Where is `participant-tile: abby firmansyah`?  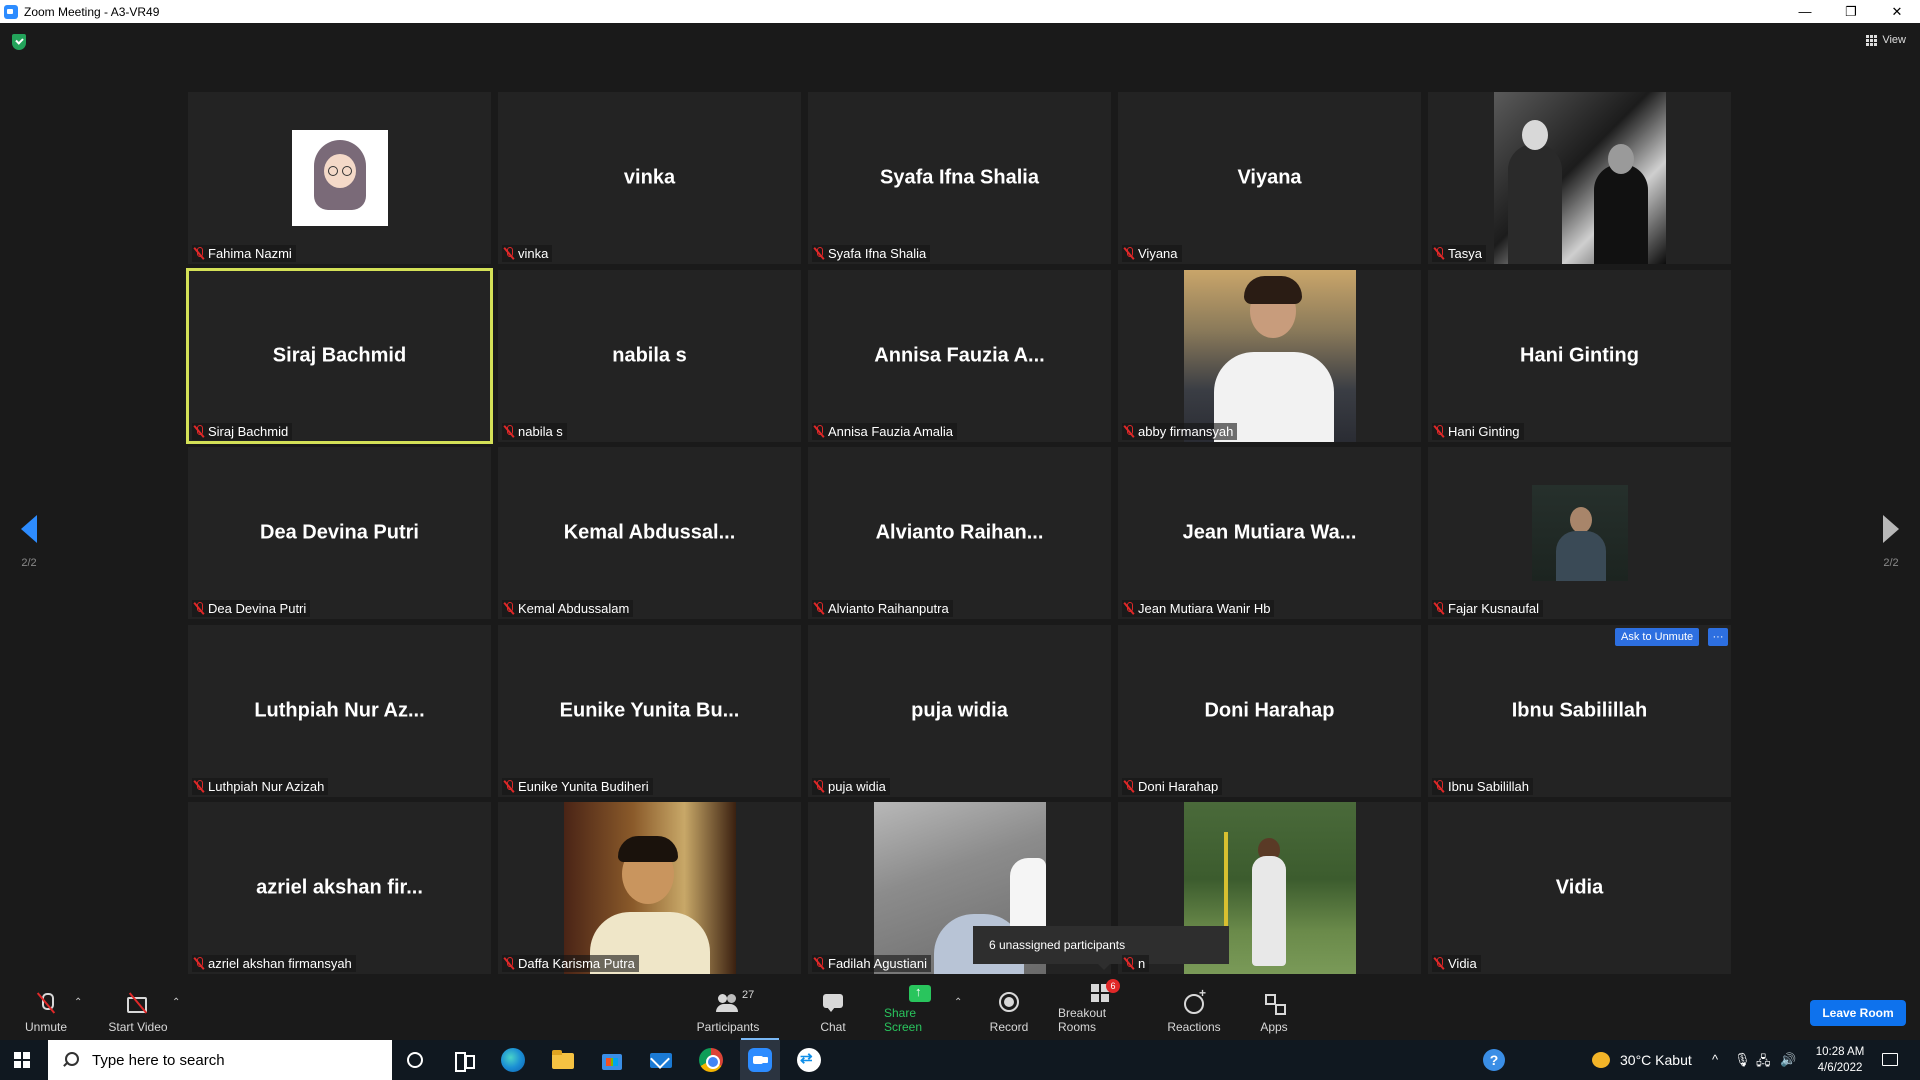
participant-tile: abby firmansyah is located at coordinates (1269, 355).